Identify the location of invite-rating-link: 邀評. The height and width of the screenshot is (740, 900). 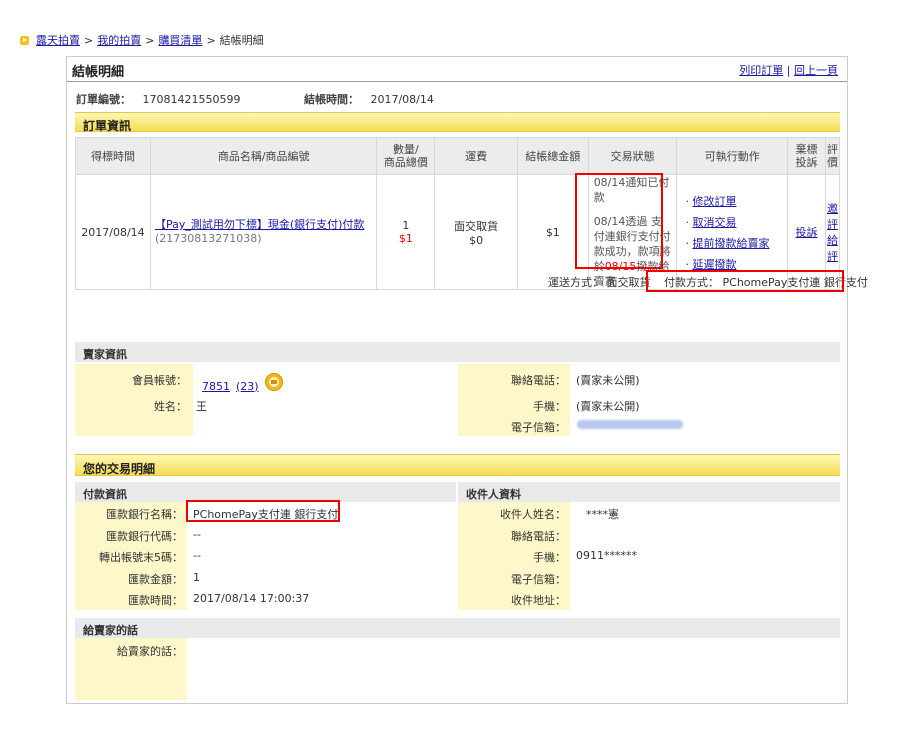
(832, 216).